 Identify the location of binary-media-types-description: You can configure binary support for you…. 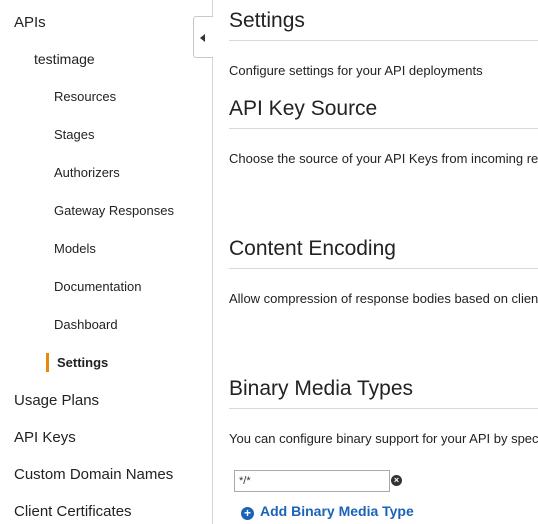
(383, 438).